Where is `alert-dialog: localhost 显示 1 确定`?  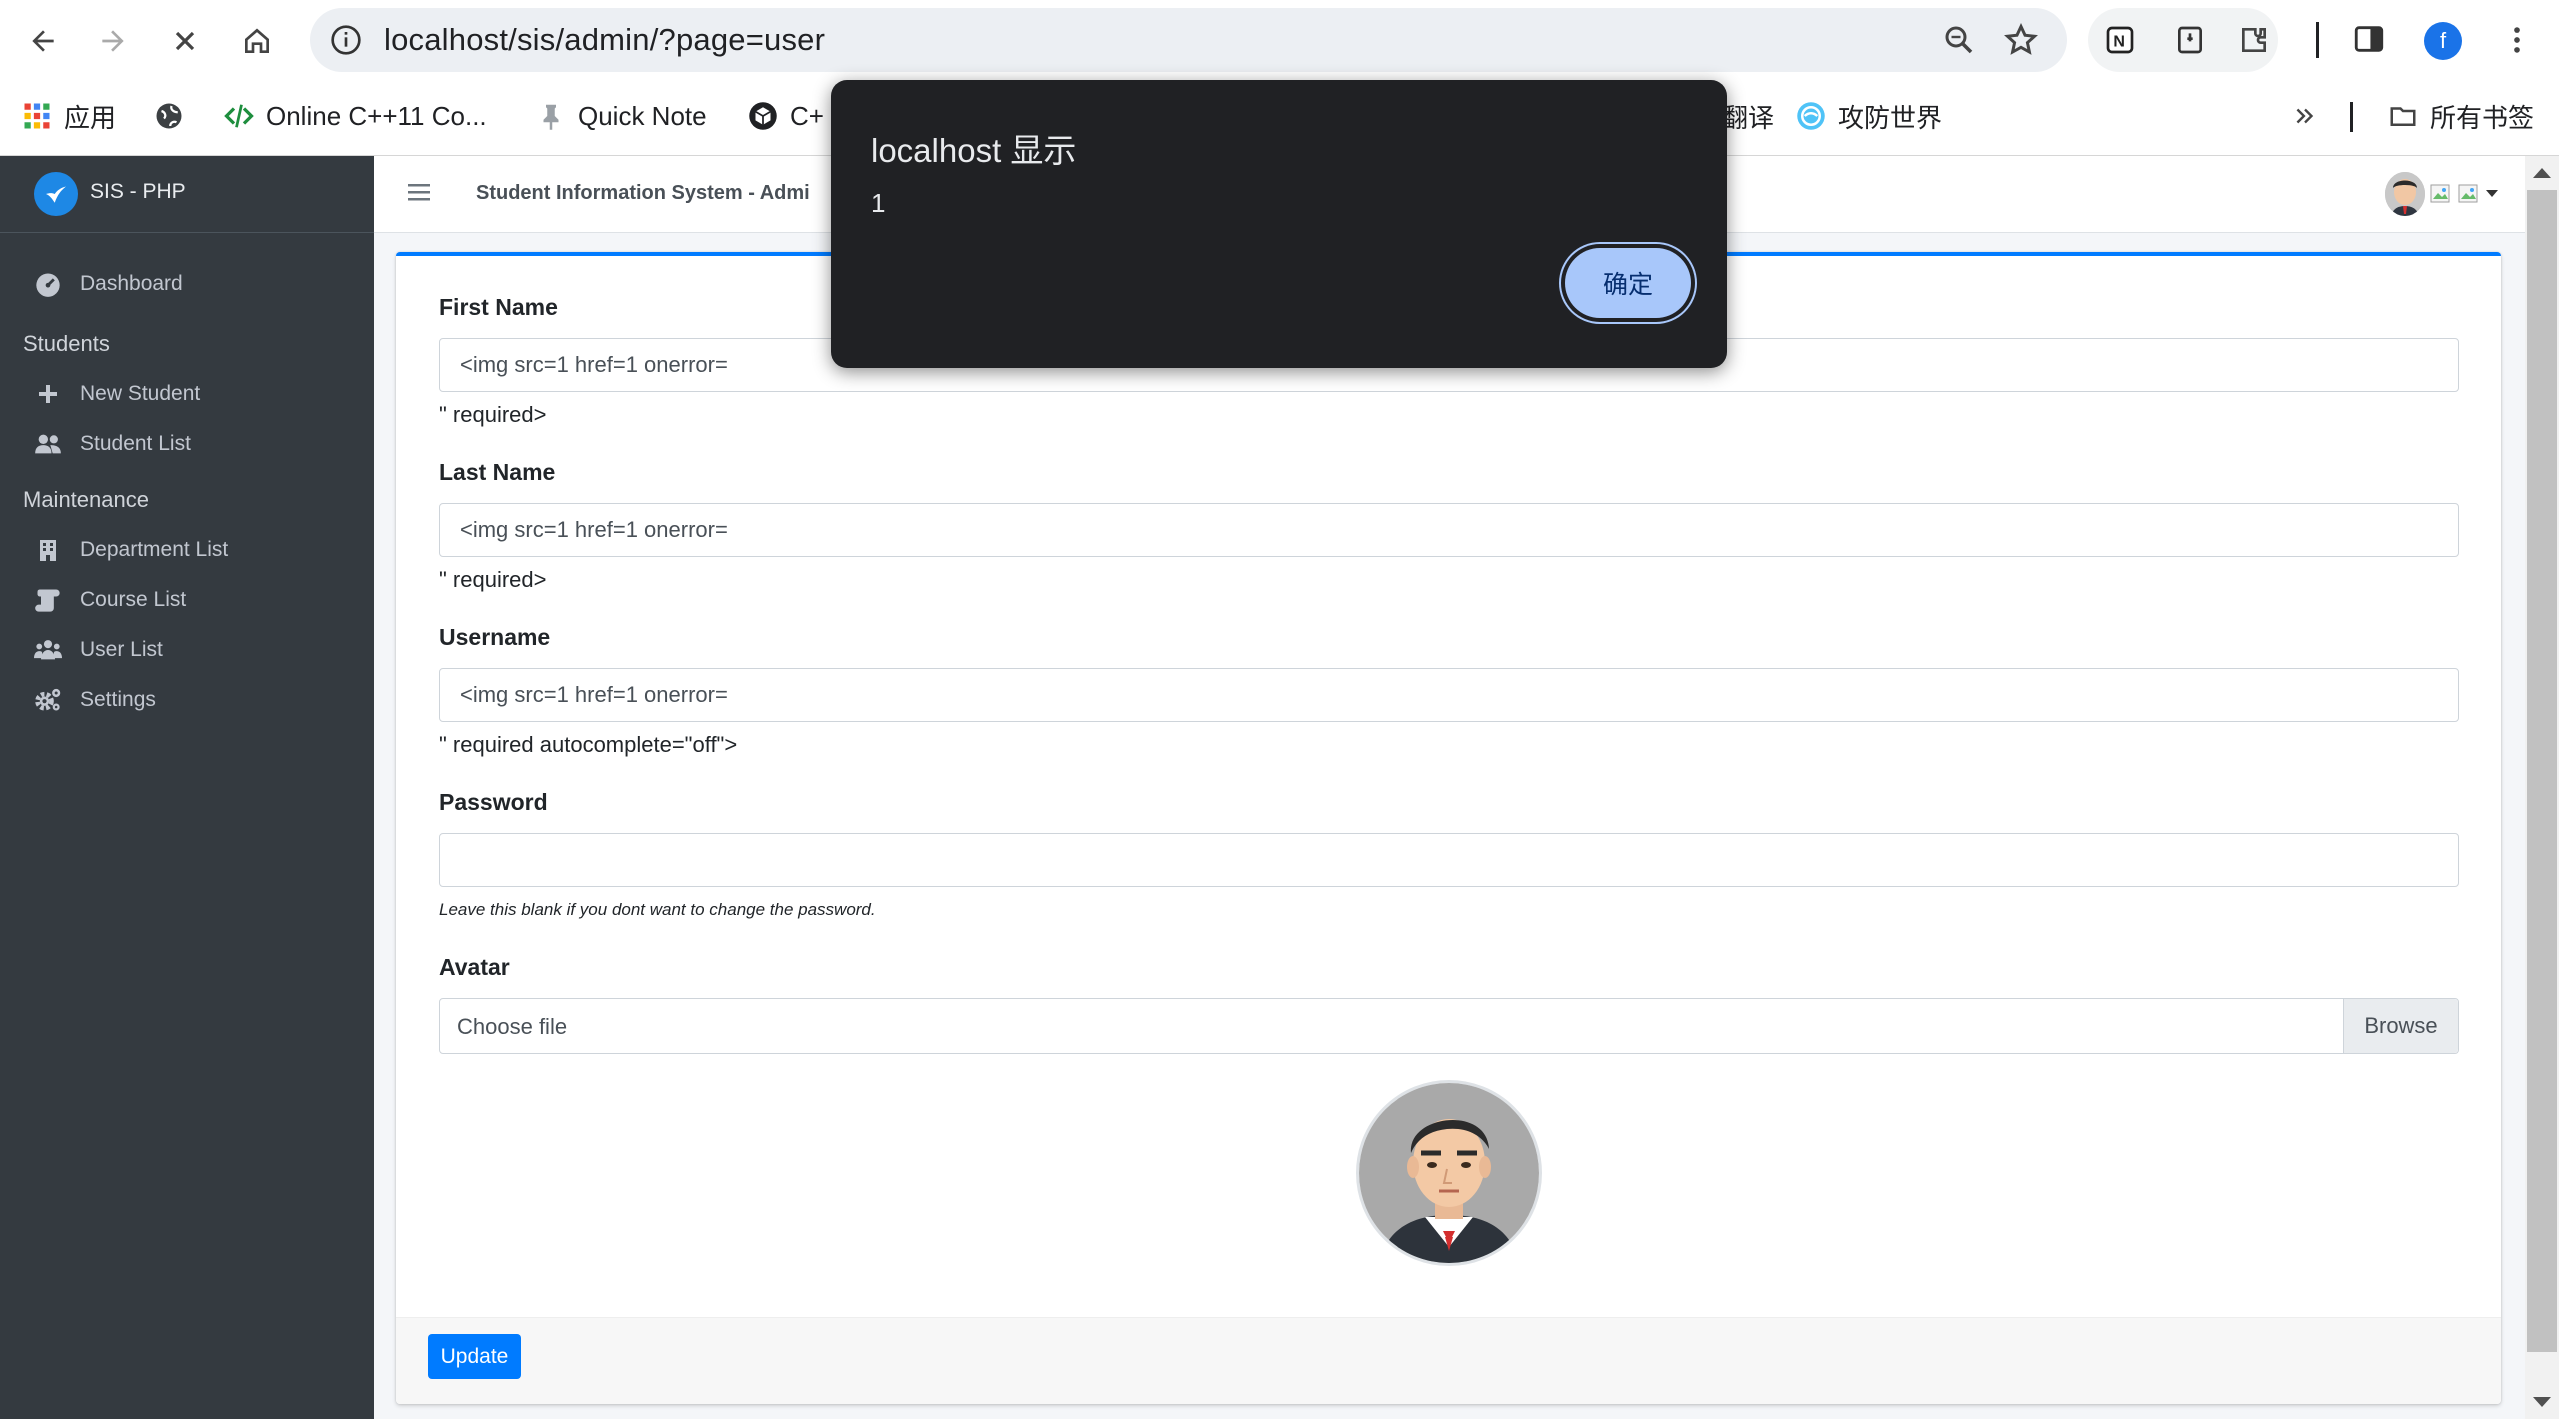
alert-dialog: localhost 显示 1 确定 is located at coordinates (1279, 224).